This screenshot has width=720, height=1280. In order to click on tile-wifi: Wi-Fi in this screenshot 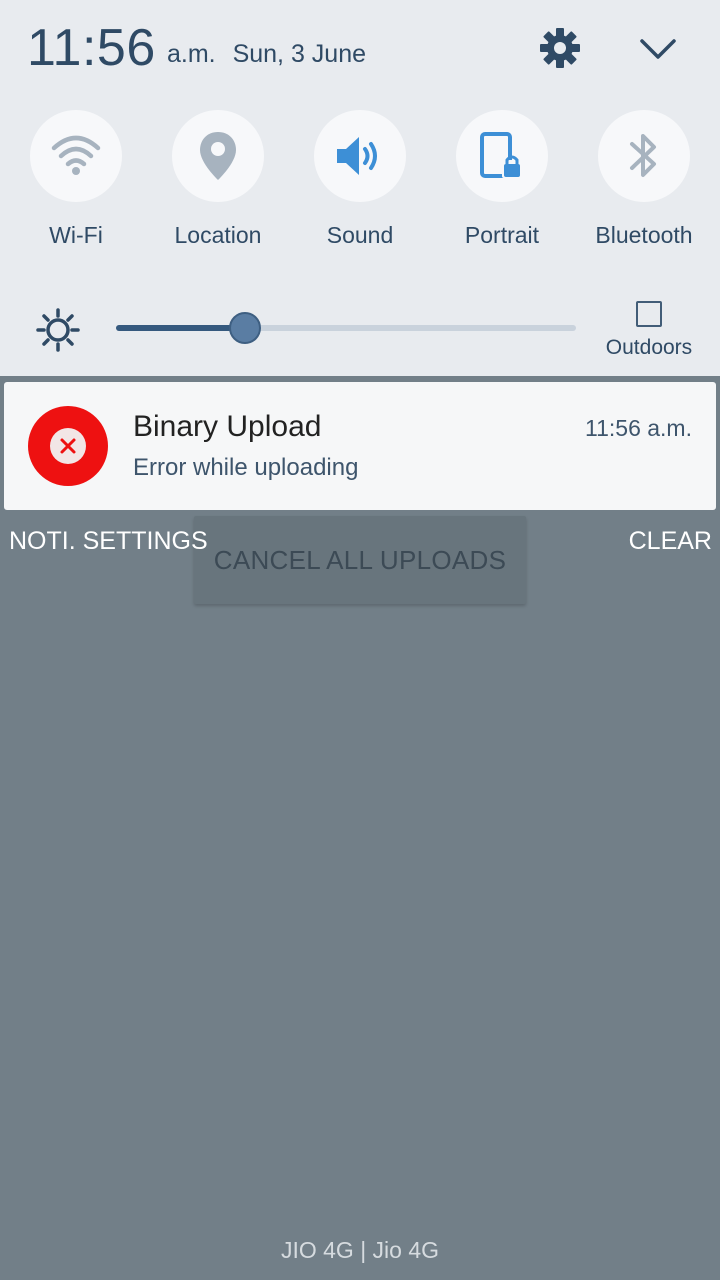, I will do `click(76, 179)`.